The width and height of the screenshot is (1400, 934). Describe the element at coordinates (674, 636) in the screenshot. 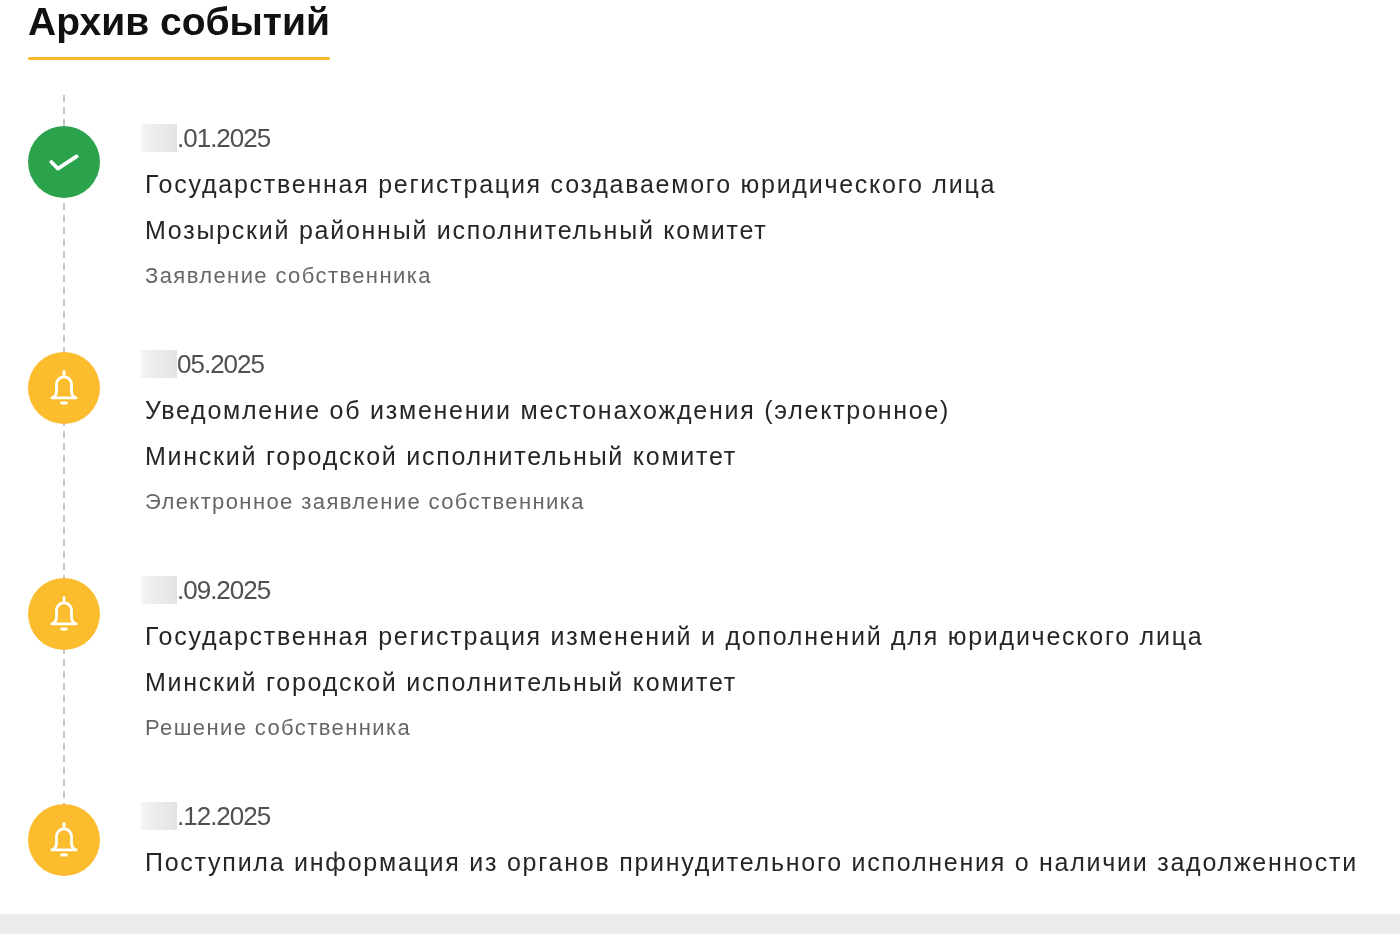

I see `event-title: Государственная регистрация изменений и дополнений для юридического лица` at that location.